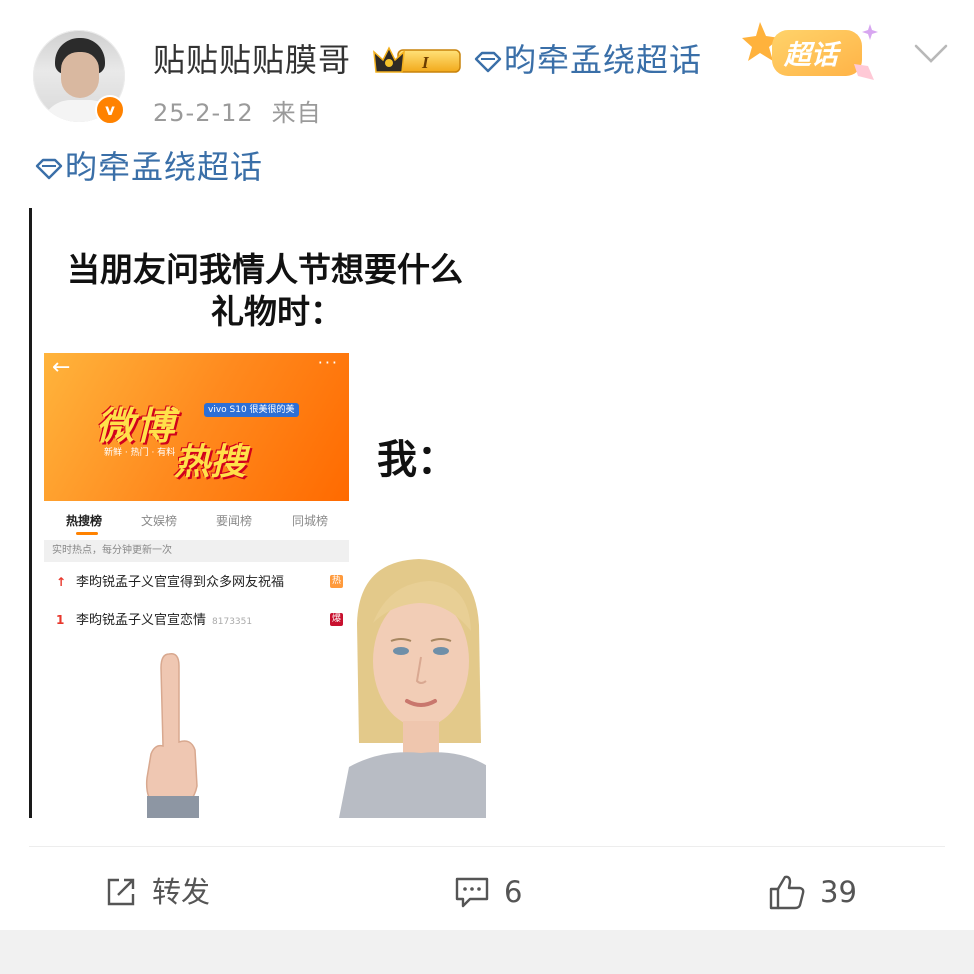 The image size is (974, 974). What do you see at coordinates (251, 410) in the screenshot?
I see `banner-sponsor: vivo S10 很美很的美` at bounding box center [251, 410].